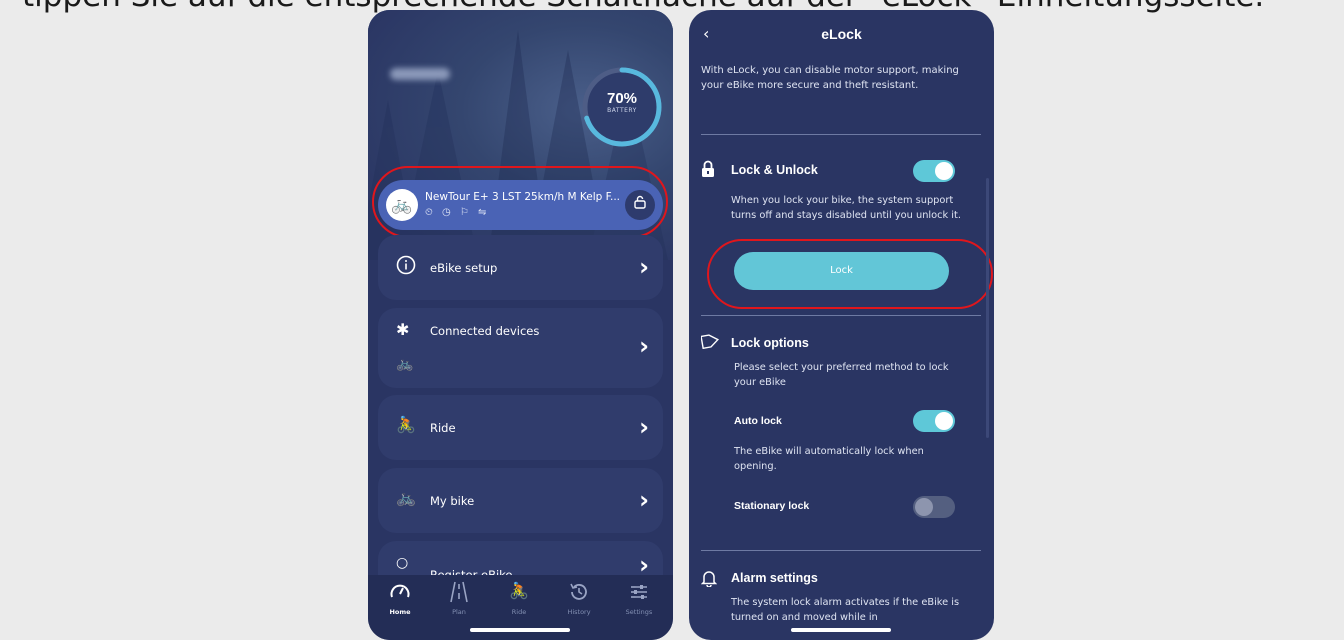 Image resolution: width=1344 pixels, height=640 pixels. I want to click on menu-item-ebike-setup: eBike setup ›, so click(520, 267).